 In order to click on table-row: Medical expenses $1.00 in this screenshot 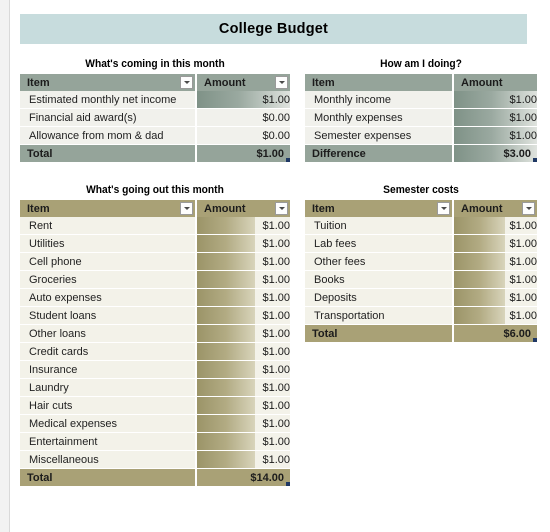, I will do `click(155, 423)`.